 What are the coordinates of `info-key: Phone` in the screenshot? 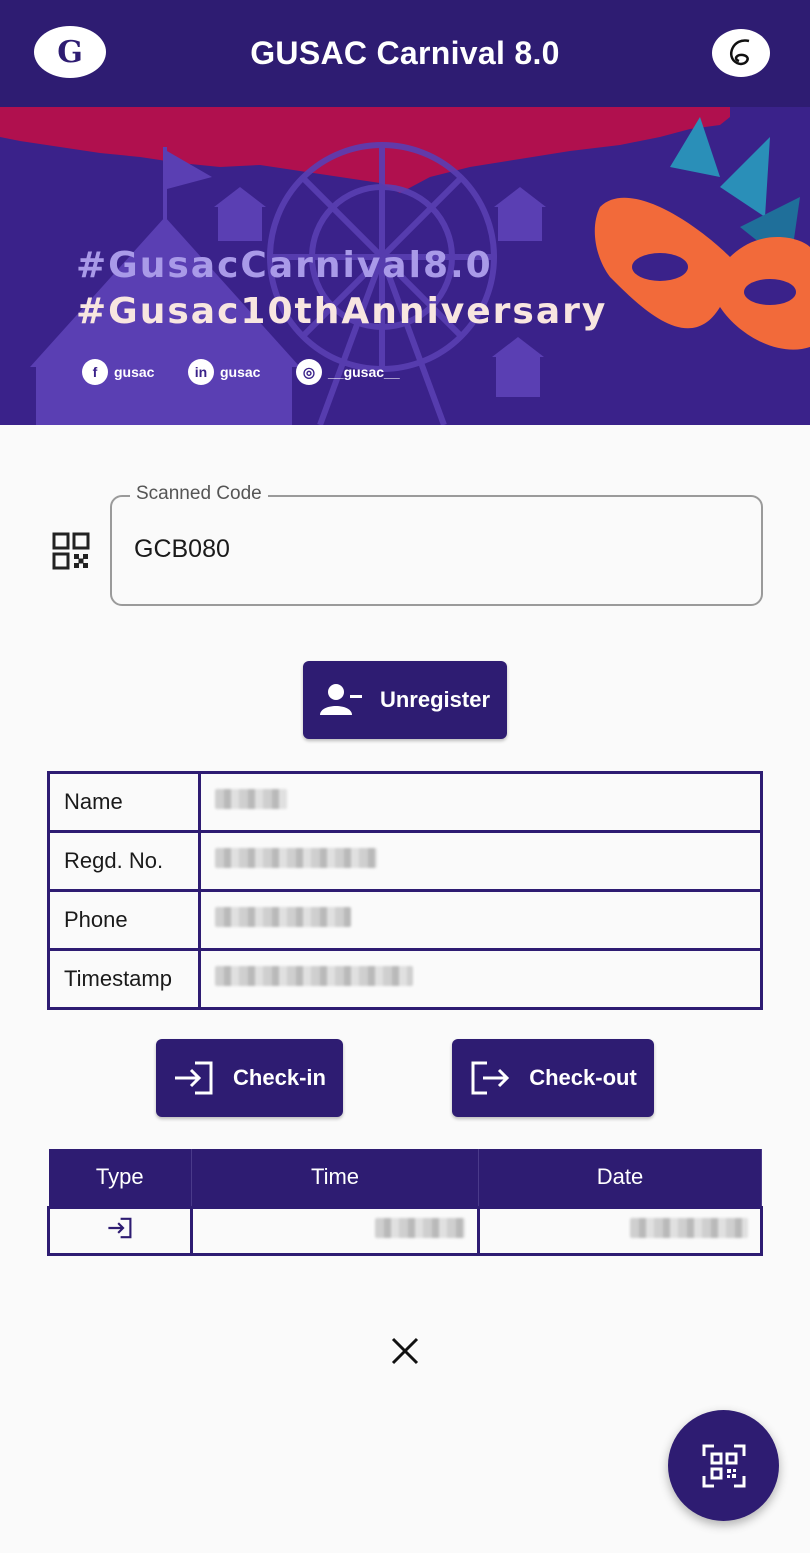 It's located at (124, 920).